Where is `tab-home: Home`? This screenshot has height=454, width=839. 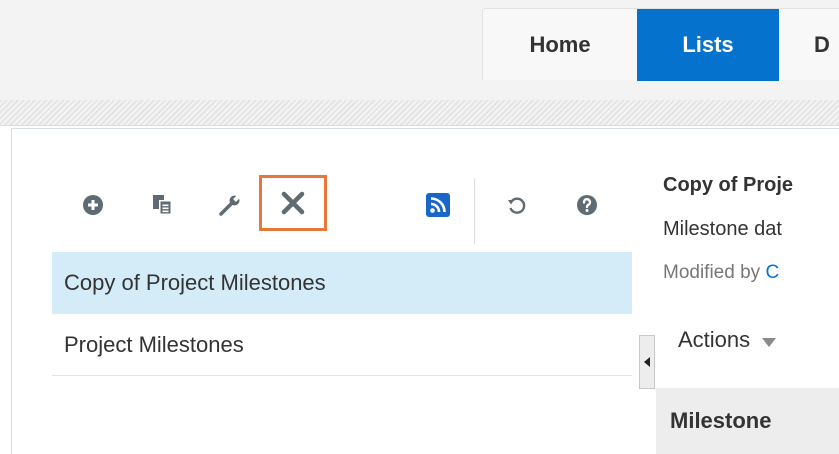 tab-home: Home is located at coordinates (560, 45).